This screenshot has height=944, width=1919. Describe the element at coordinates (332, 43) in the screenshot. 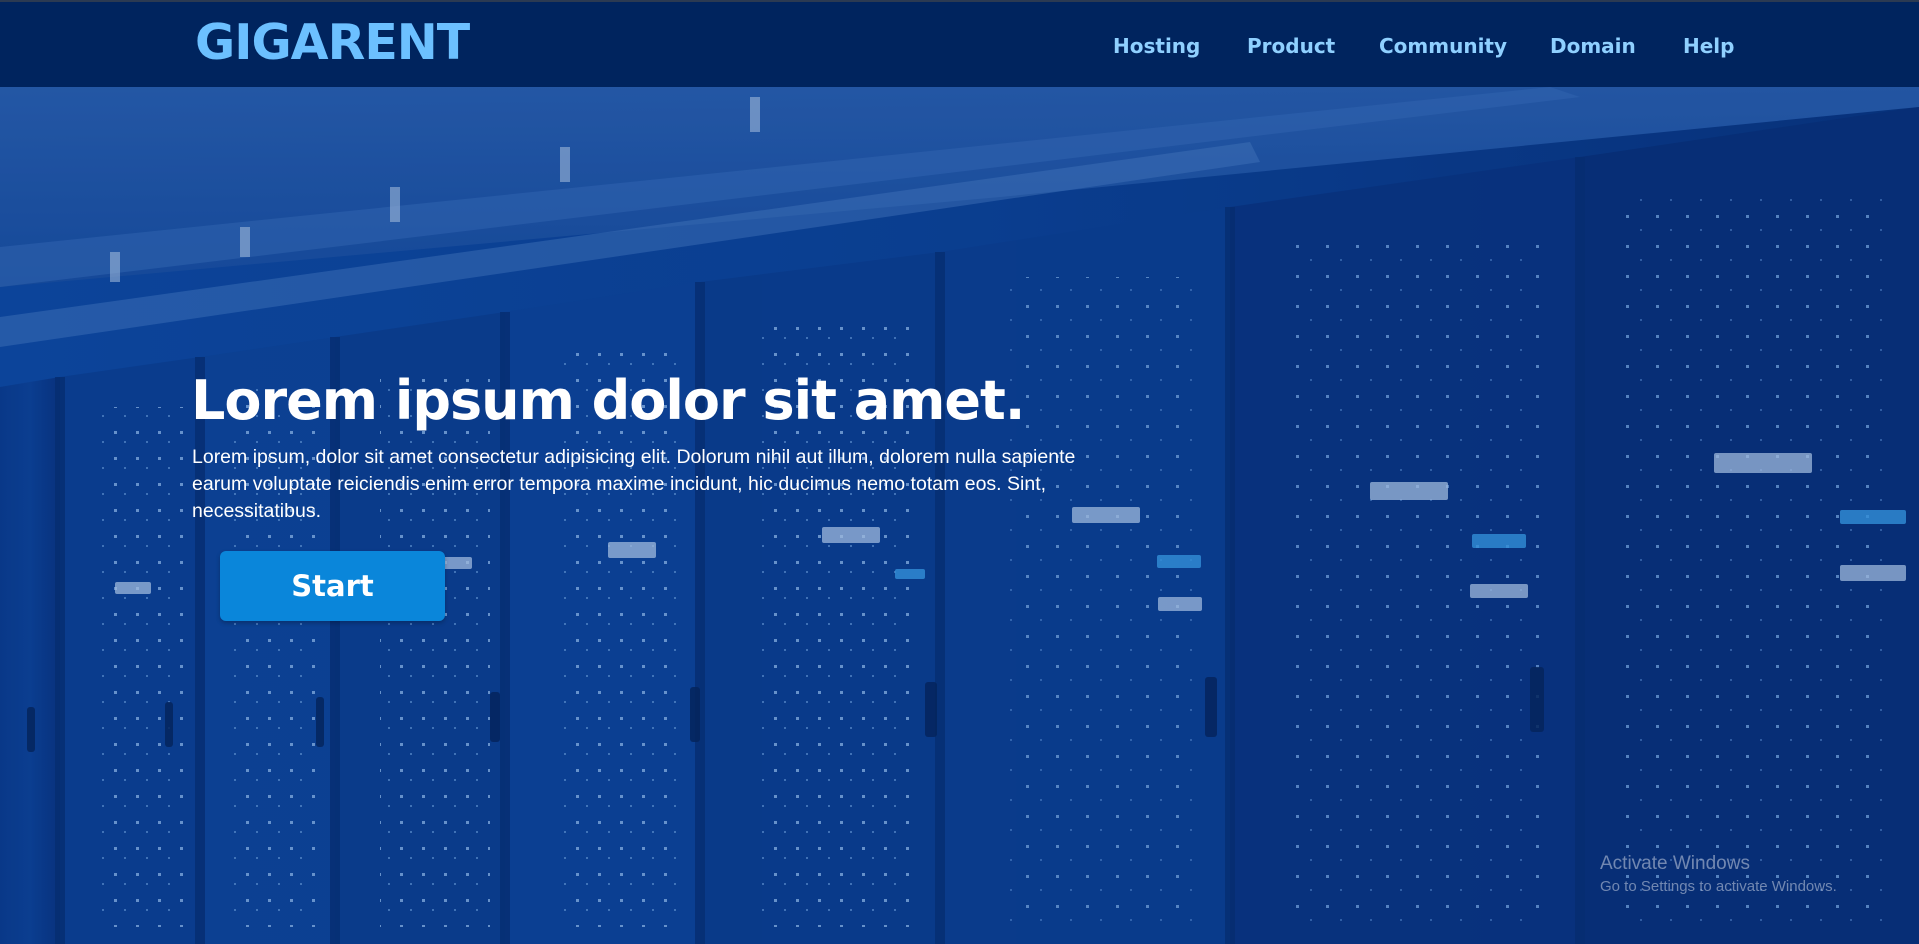

I see `brand-logo: GIGARENT` at that location.